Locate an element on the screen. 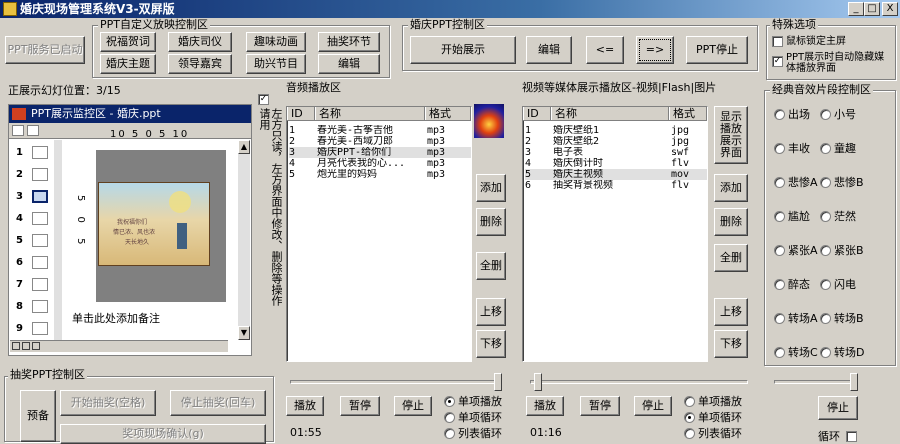  notes-placeholder: 单击此处添加备注 is located at coordinates (116, 318).